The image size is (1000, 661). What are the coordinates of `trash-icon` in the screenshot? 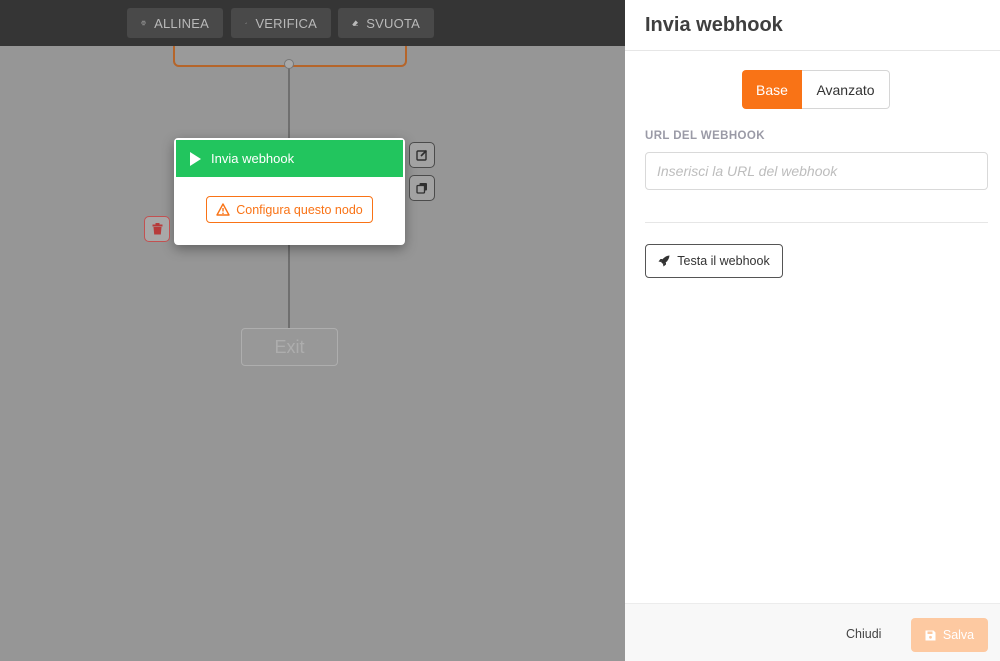 It's located at (157, 229).